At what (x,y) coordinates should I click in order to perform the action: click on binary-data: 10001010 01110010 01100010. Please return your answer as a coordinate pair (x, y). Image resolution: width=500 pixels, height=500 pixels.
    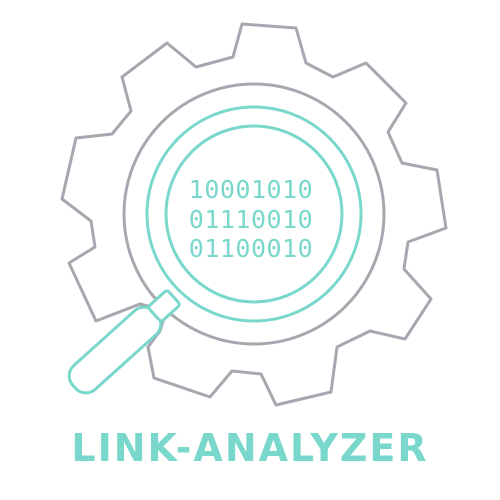
    Looking at the image, I should click on (251, 219).